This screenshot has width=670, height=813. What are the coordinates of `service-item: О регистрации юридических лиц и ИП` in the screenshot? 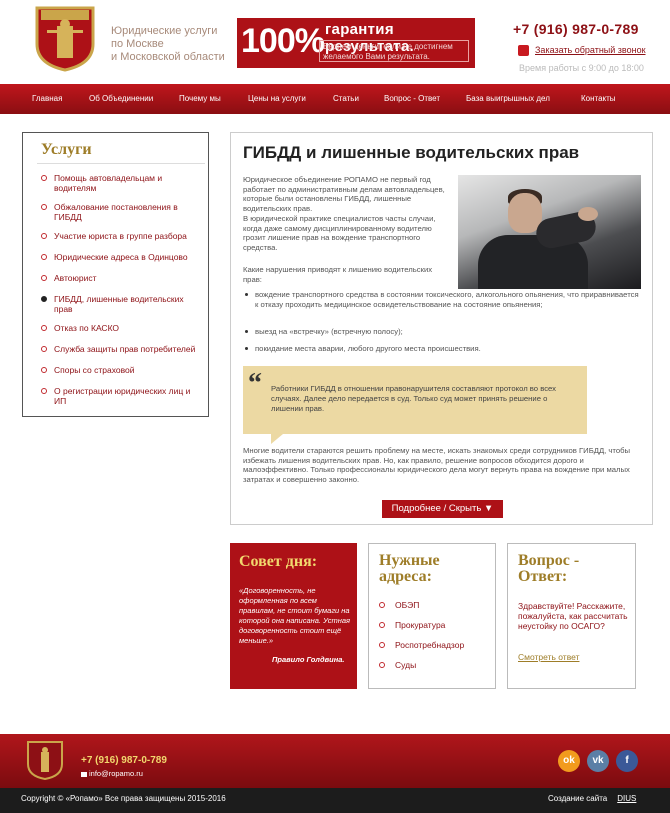 It's located at (121, 396).